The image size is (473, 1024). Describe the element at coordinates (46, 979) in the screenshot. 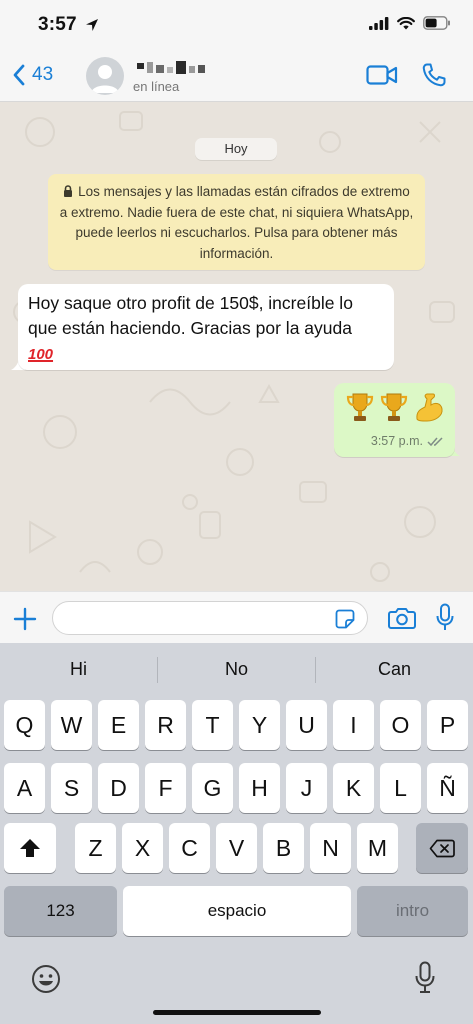

I see `emoji-icon` at that location.